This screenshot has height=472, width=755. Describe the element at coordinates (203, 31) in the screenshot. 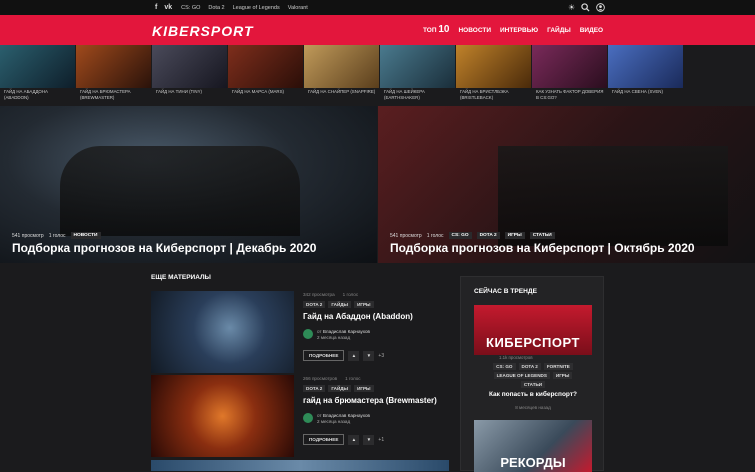

I see `site-logo: KIBERSPORT` at that location.